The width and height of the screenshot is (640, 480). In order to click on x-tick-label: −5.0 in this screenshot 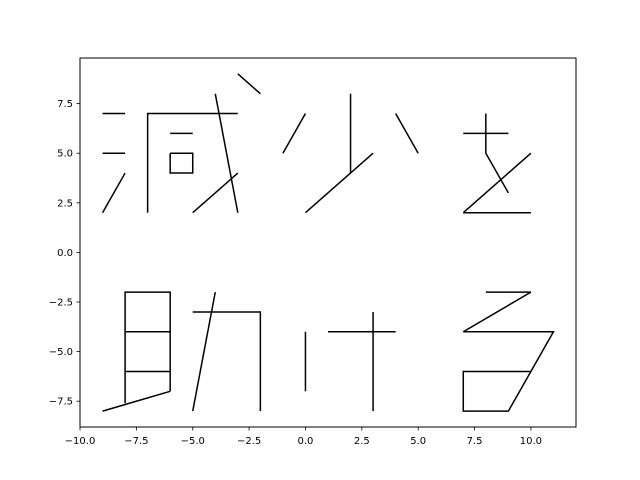, I will do `click(193, 441)`.